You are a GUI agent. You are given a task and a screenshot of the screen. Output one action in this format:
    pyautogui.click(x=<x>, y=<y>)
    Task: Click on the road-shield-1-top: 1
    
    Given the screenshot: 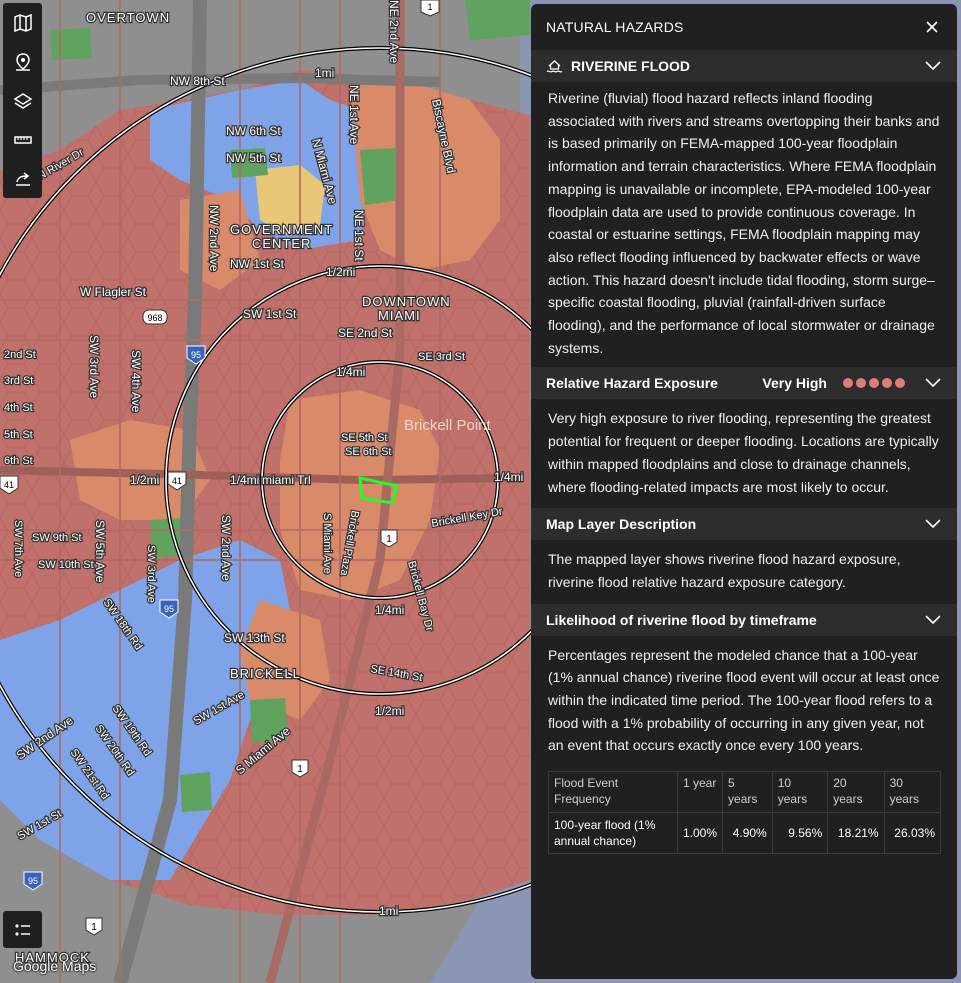 What is the action you would take?
    pyautogui.click(x=430, y=8)
    